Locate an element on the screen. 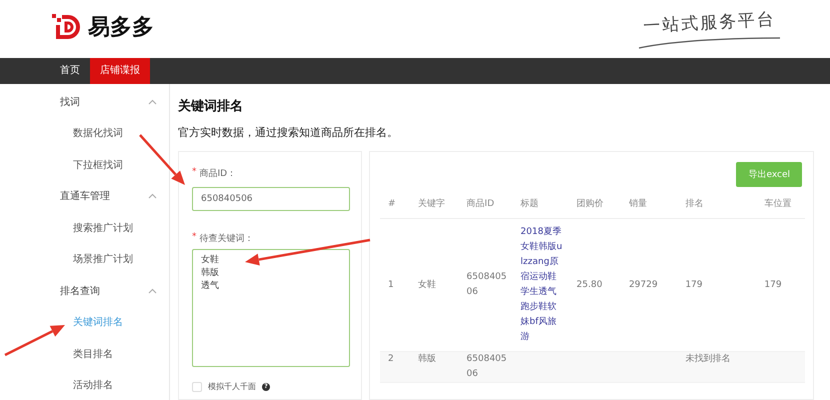 The width and height of the screenshot is (830, 400). keyword-line: 韩版 is located at coordinates (210, 273).